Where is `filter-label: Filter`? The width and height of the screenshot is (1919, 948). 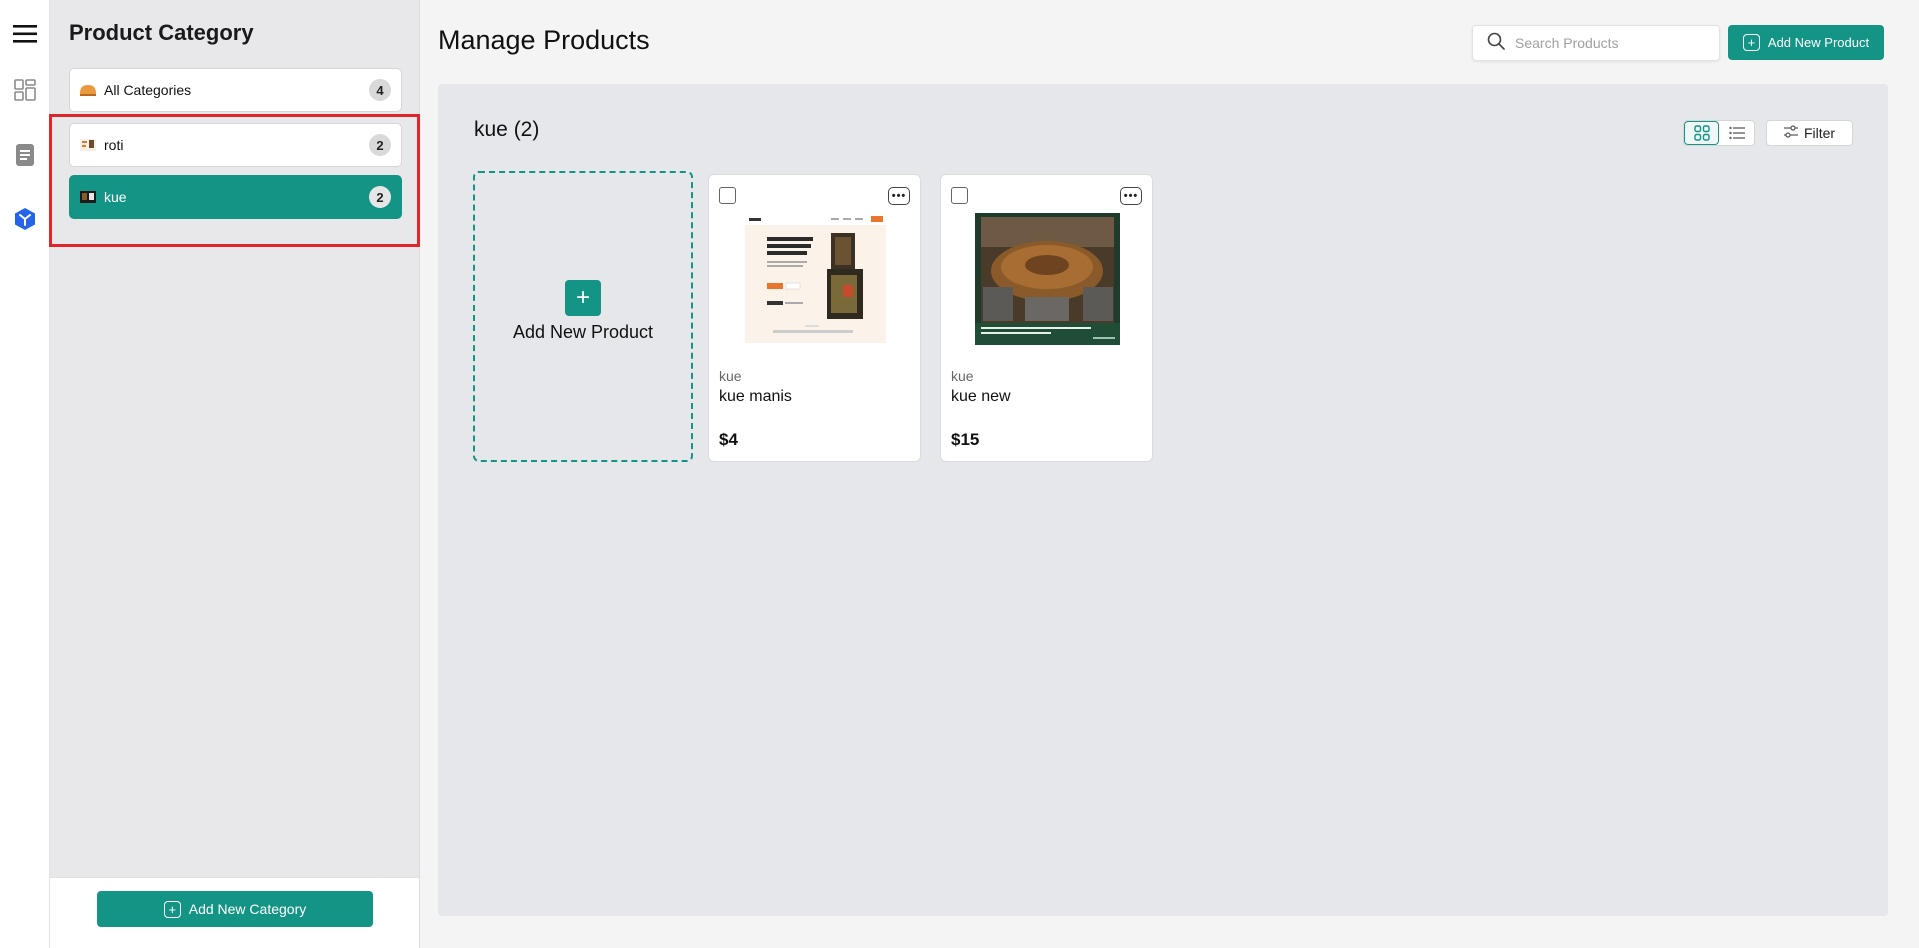
filter-label: Filter is located at coordinates (1819, 133).